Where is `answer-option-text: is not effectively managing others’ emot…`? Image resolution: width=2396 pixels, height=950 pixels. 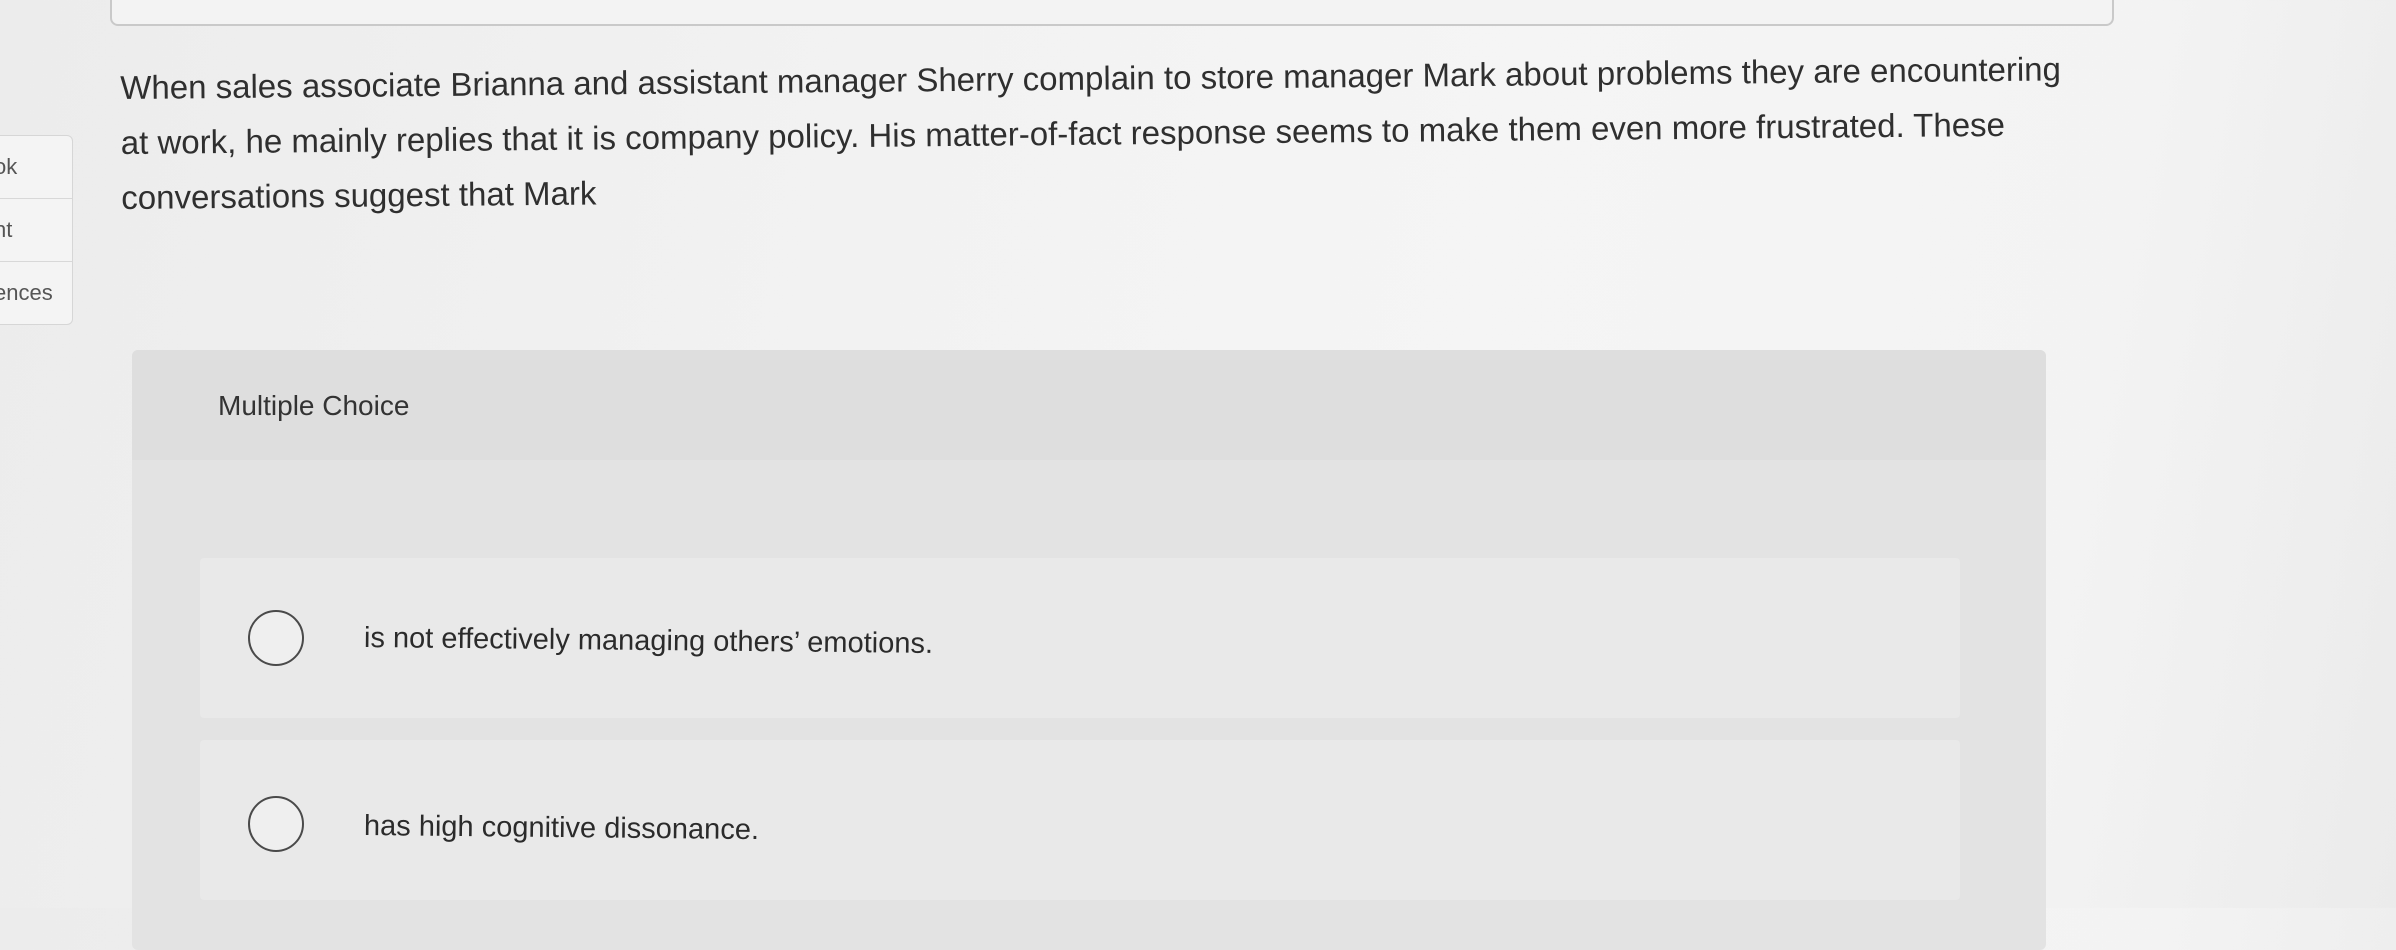 answer-option-text: is not effectively managing others’ emot… is located at coordinates (648, 641).